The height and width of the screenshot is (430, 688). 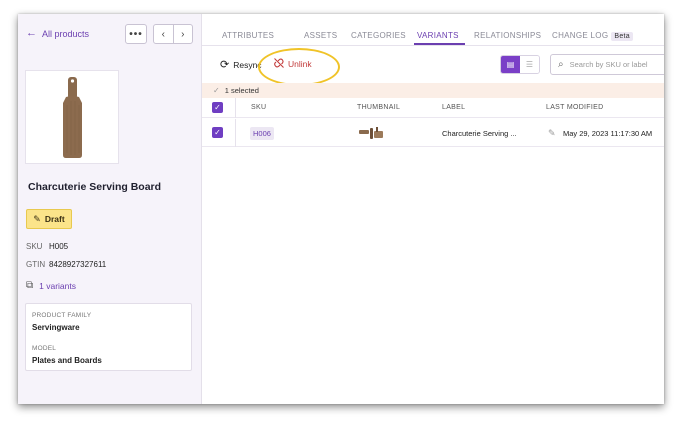 What do you see at coordinates (95, 187) in the screenshot?
I see `product-title: Charcuterie Serving Board` at bounding box center [95, 187].